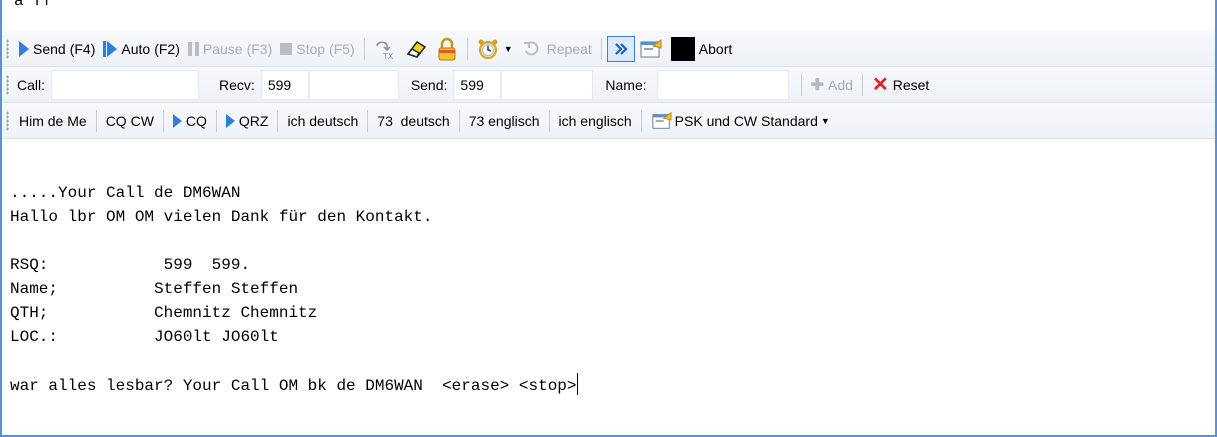  I want to click on send-button: Send (F4), so click(57, 49).